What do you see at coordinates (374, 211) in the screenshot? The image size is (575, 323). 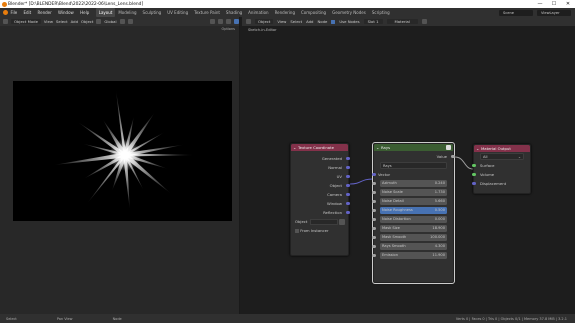 I see `socket-noise-roughness` at bounding box center [374, 211].